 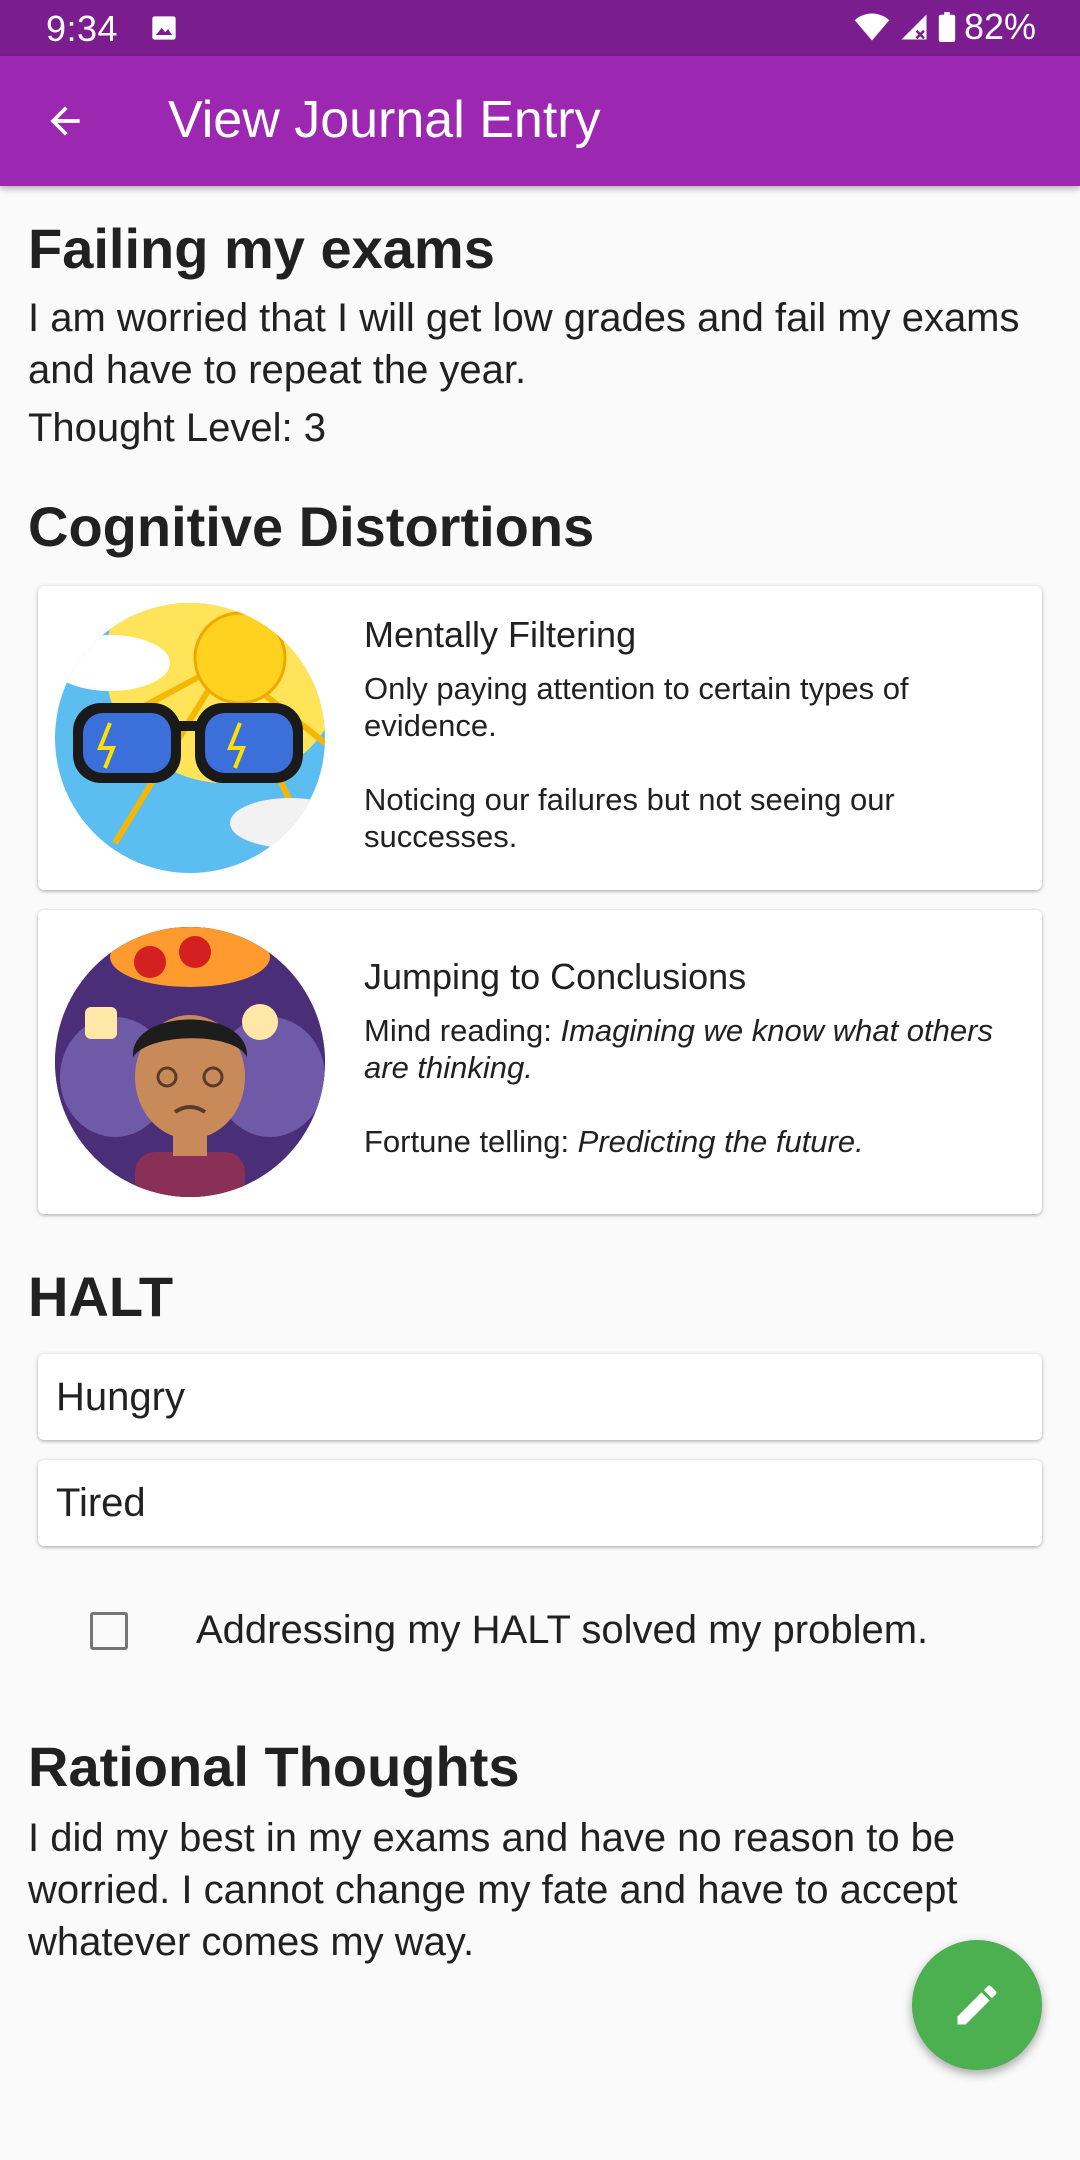 I want to click on distortion-title: Mentally Filtering, so click(x=500, y=634).